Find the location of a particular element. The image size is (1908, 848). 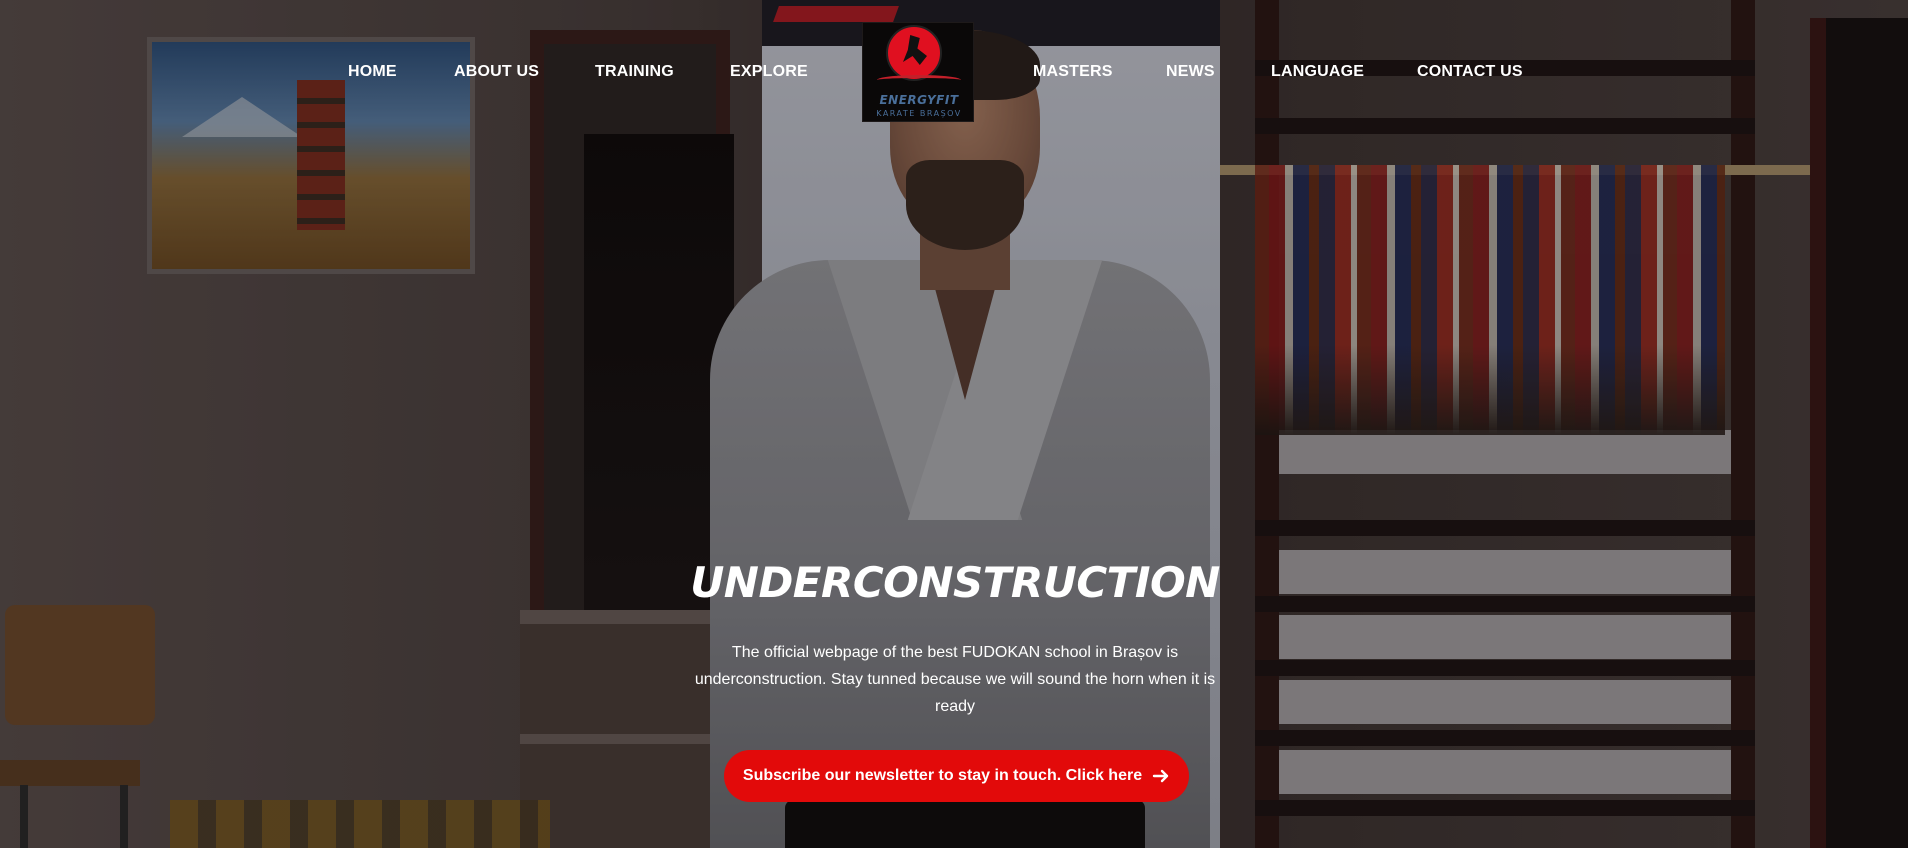

logo-swoosh is located at coordinates (919, 80).